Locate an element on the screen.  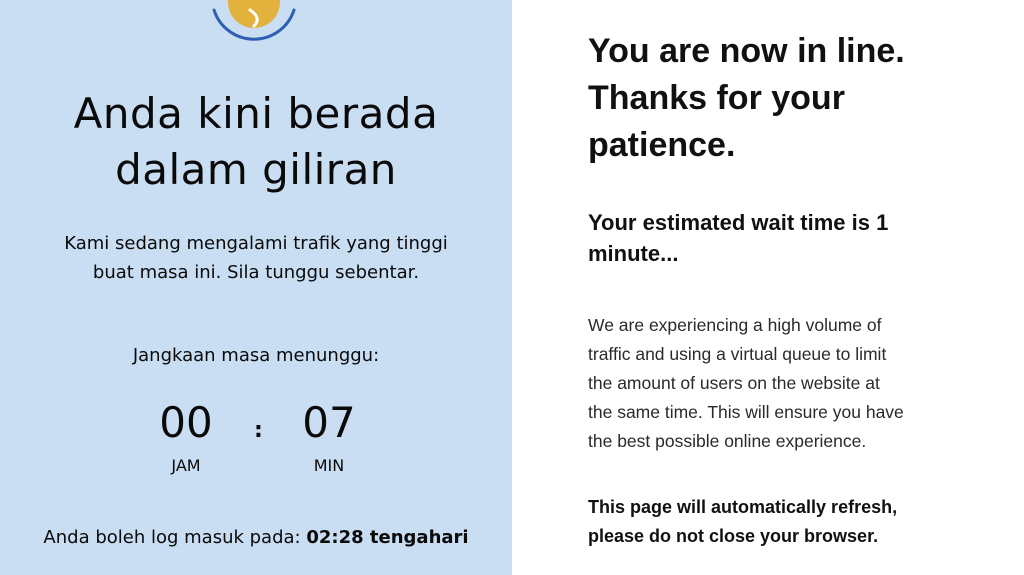
countdown-timer: 00 JAM : 07 MIN is located at coordinates (256, 438).